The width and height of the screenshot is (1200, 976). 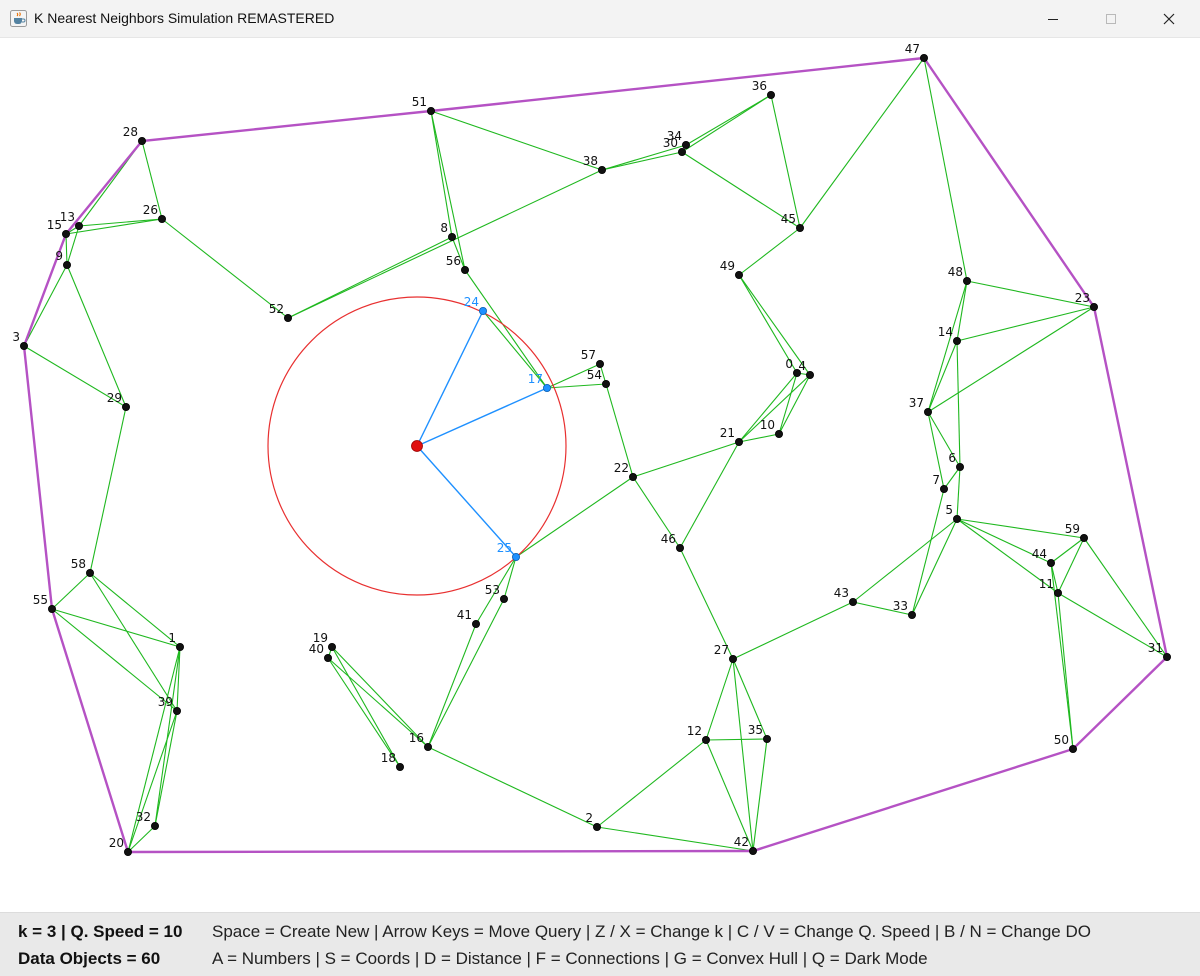 What do you see at coordinates (727, 266) in the screenshot?
I see `point-label-49: 49` at bounding box center [727, 266].